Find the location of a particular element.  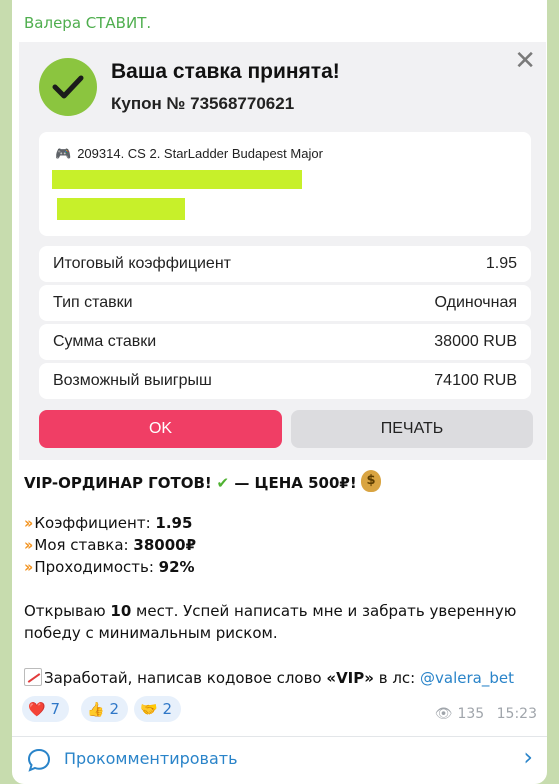

stake-line: ›› Моя ставка: 38000₽ is located at coordinates (110, 545).